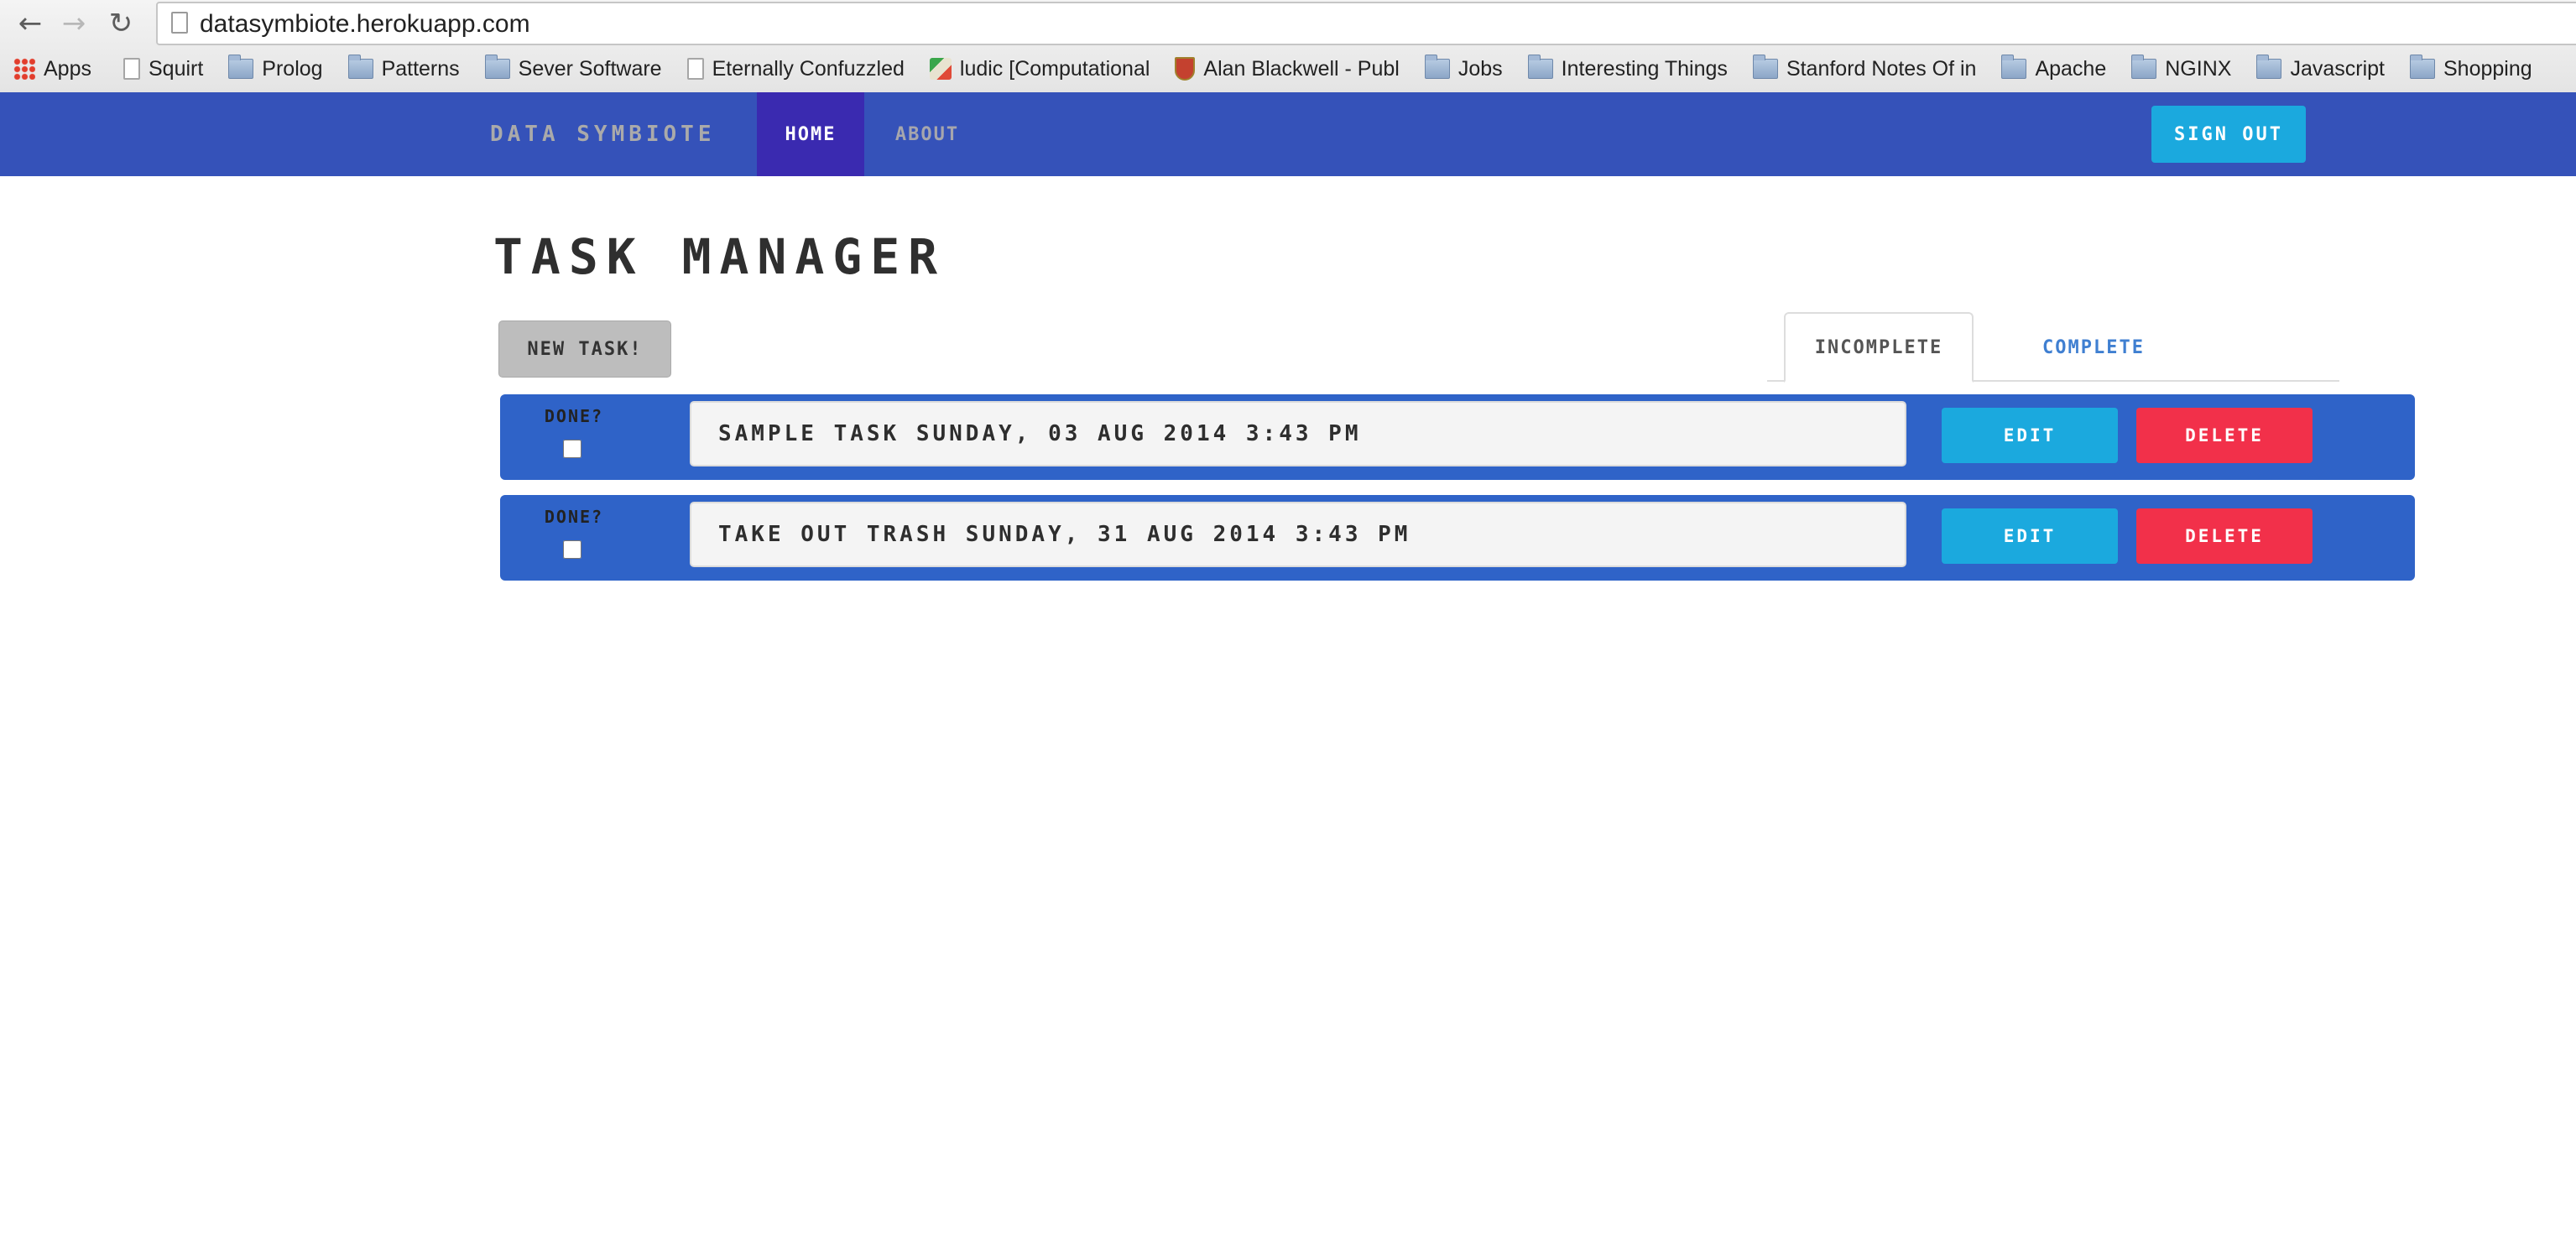 The image size is (2576, 1235). What do you see at coordinates (2228, 135) in the screenshot?
I see `sign-out-button: Sign Out` at bounding box center [2228, 135].